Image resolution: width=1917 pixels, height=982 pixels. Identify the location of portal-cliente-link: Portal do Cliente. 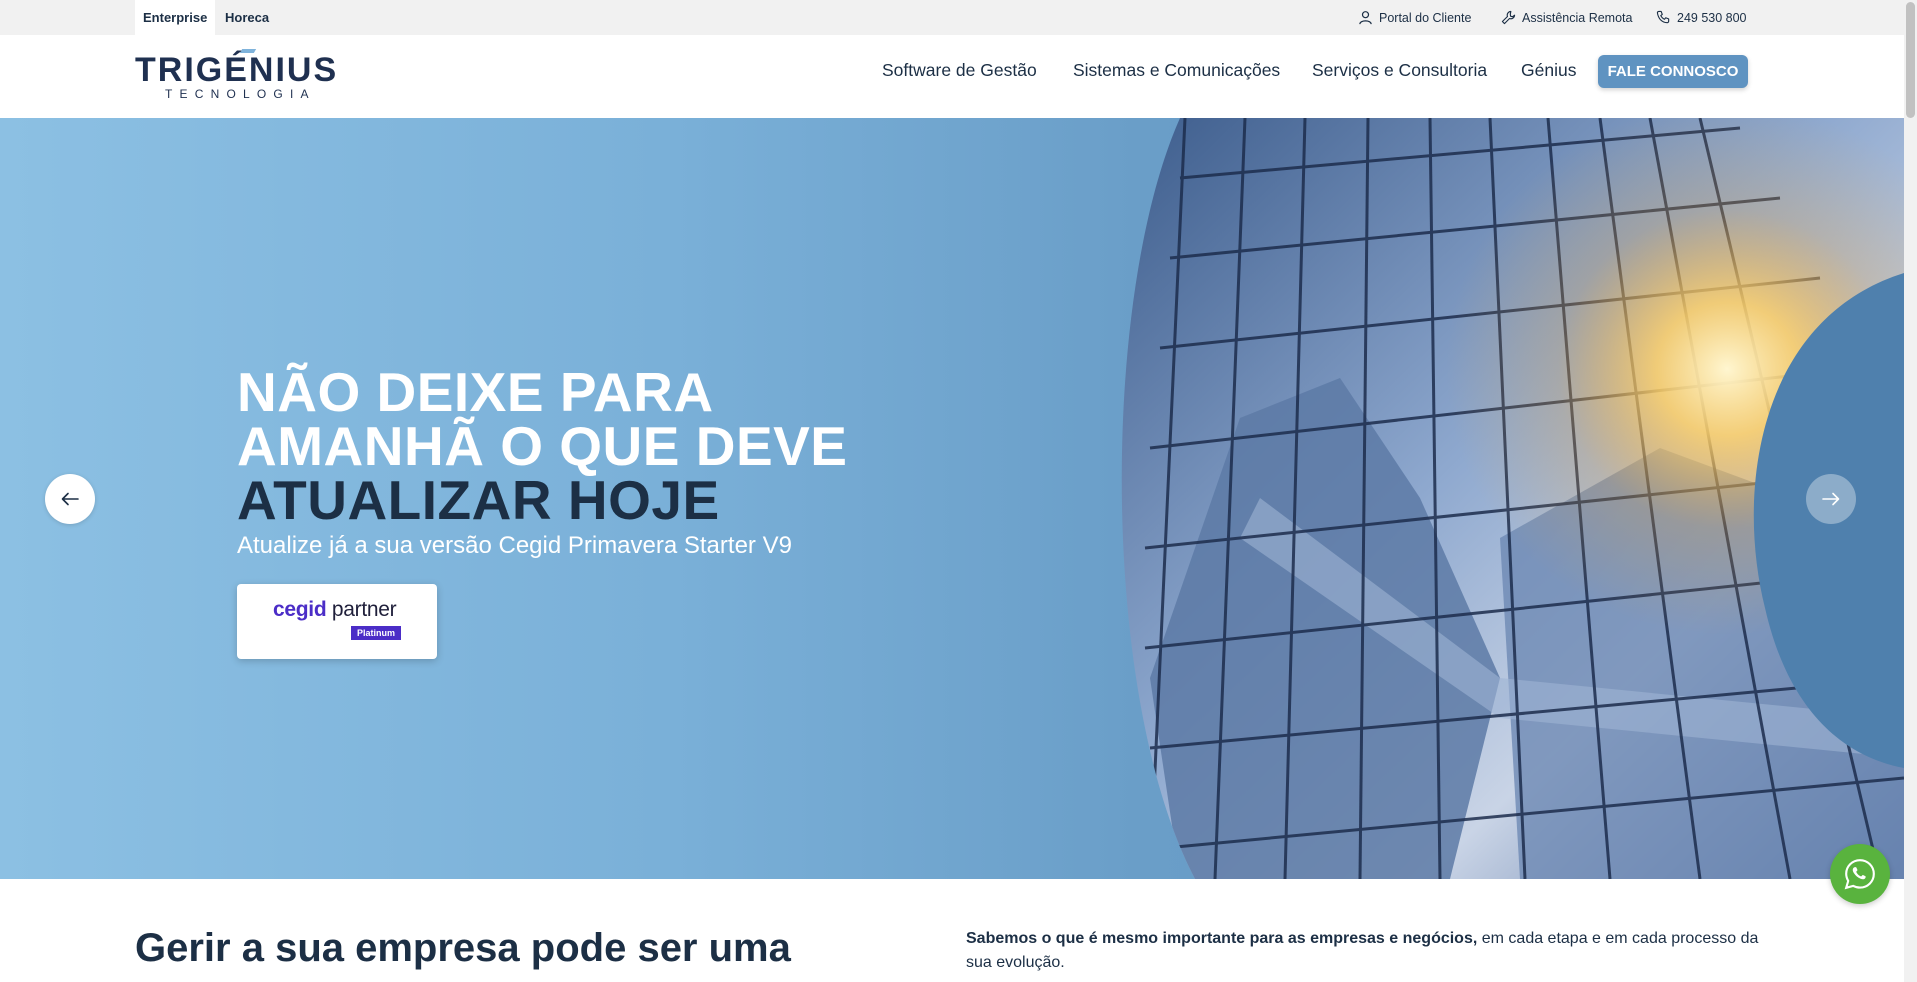
(1414, 17).